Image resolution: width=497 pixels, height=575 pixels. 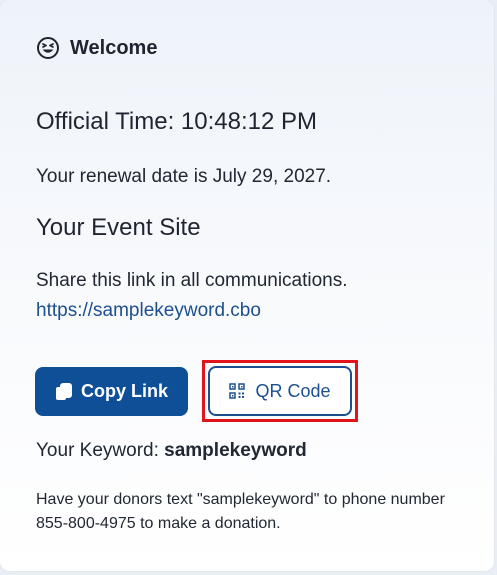 What do you see at coordinates (177, 121) in the screenshot?
I see `official-time: Official Time: 10:48:12 PM` at bounding box center [177, 121].